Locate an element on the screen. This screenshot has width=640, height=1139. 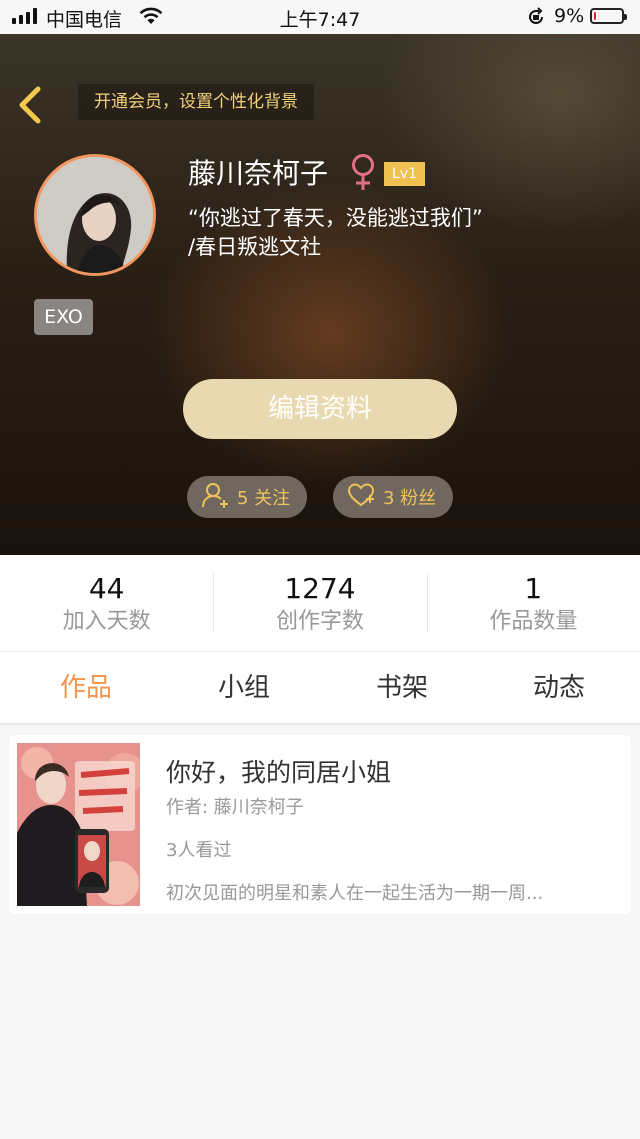
tab-activity: 动态 is located at coordinates (559, 688).